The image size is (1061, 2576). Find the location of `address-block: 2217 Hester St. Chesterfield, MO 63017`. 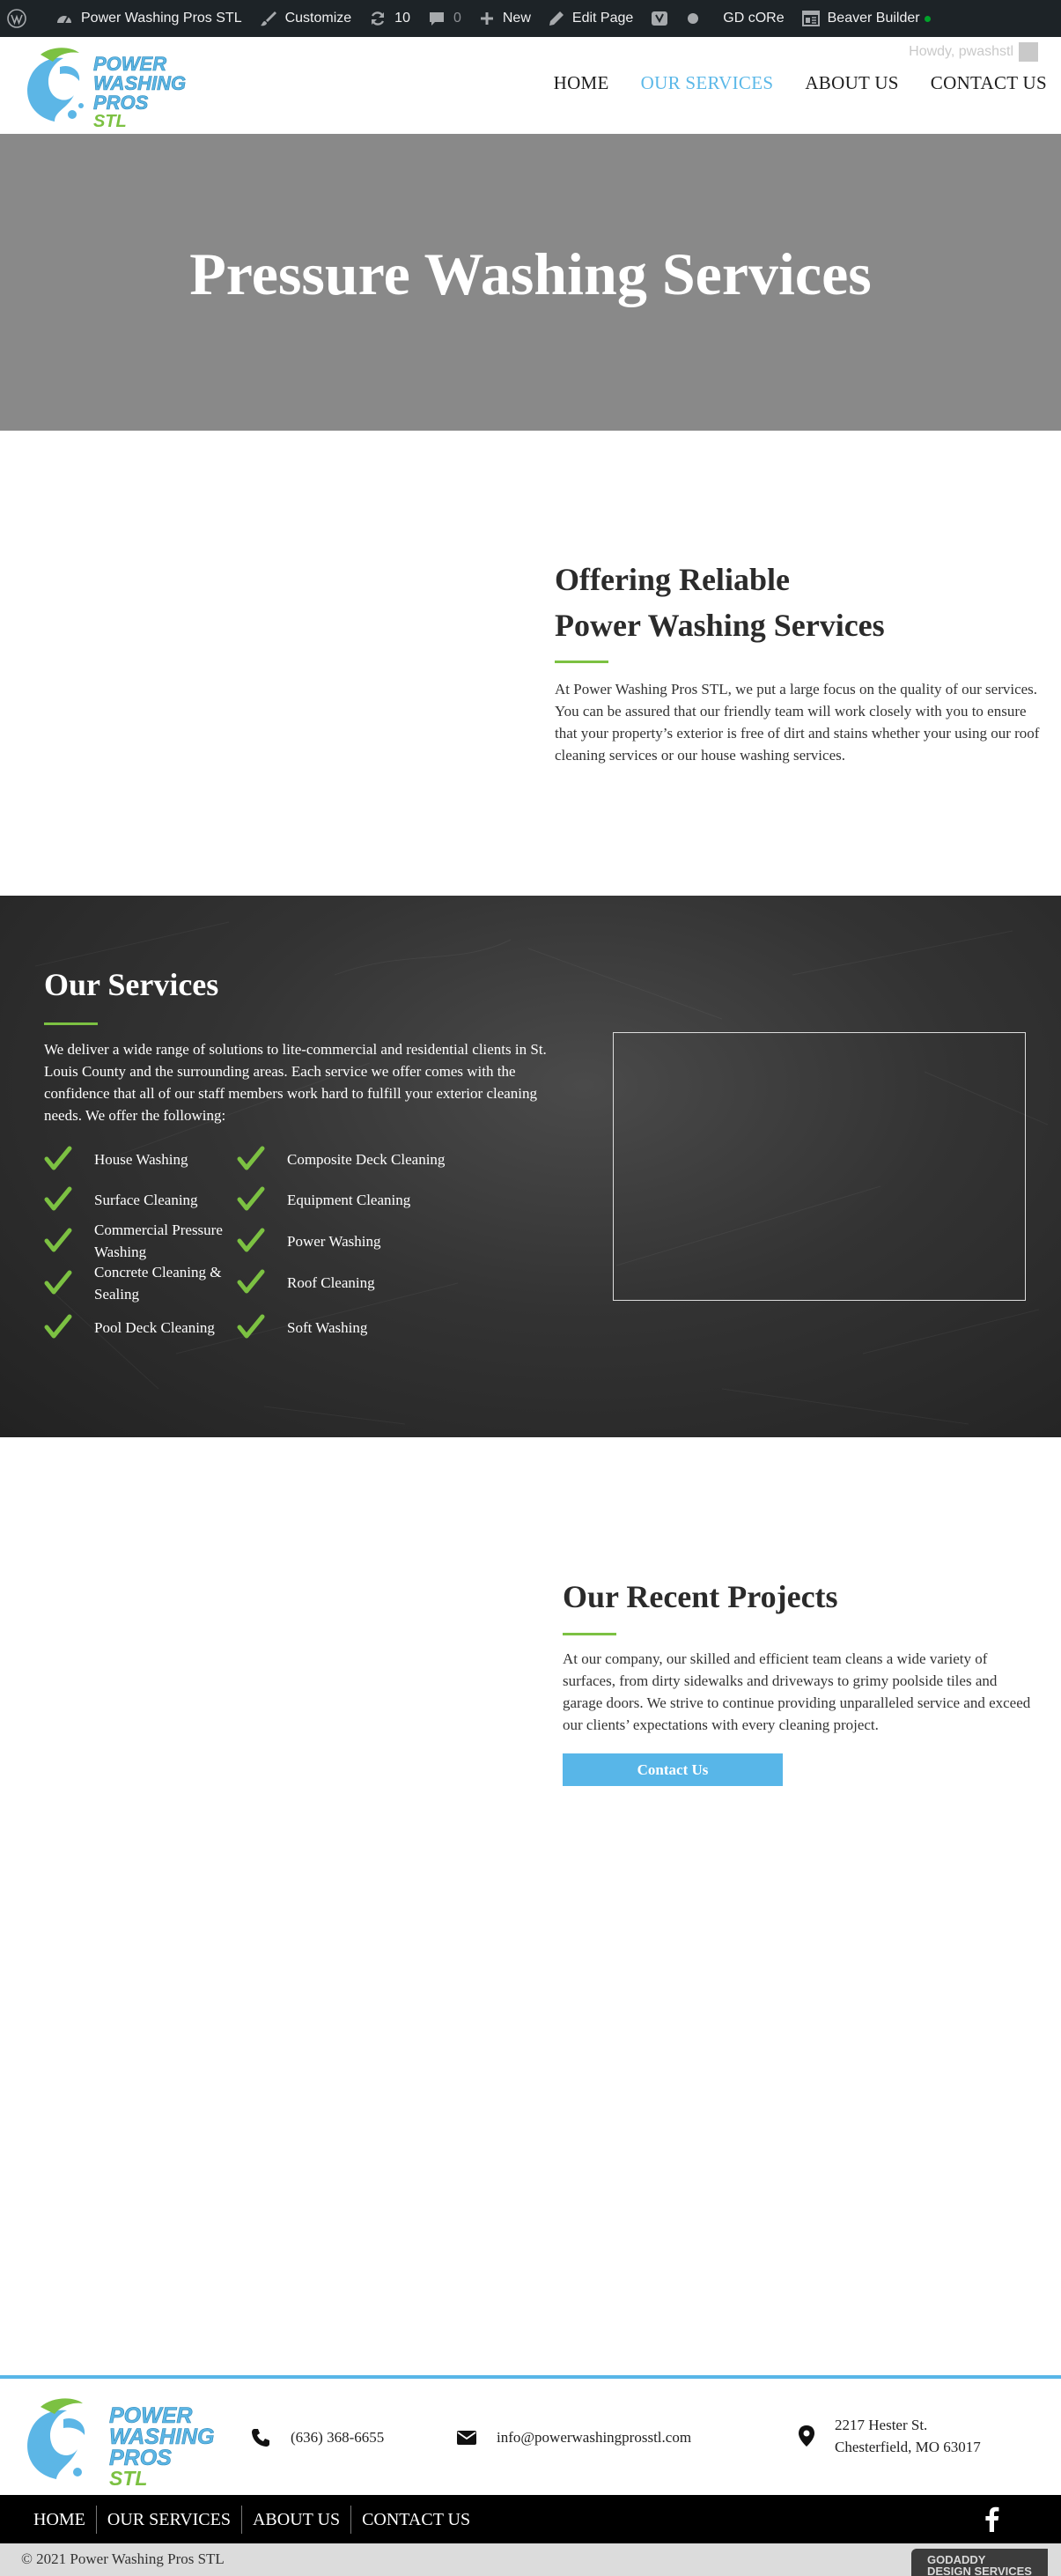

address-block: 2217 Hester St. Chesterfield, MO 63017 is located at coordinates (908, 2436).